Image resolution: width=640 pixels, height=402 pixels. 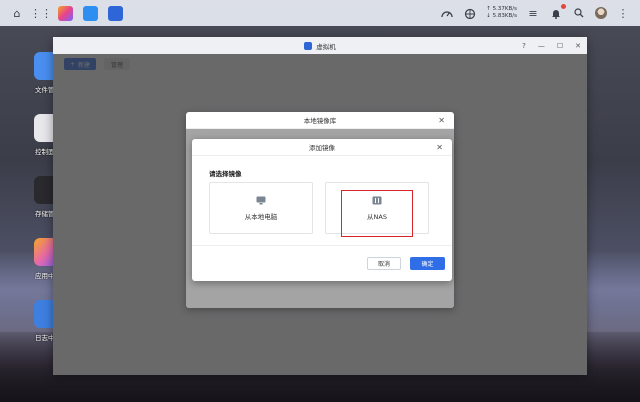 I want to click on upload-speed: ↑ 5.37KB/s, so click(x=501, y=9).